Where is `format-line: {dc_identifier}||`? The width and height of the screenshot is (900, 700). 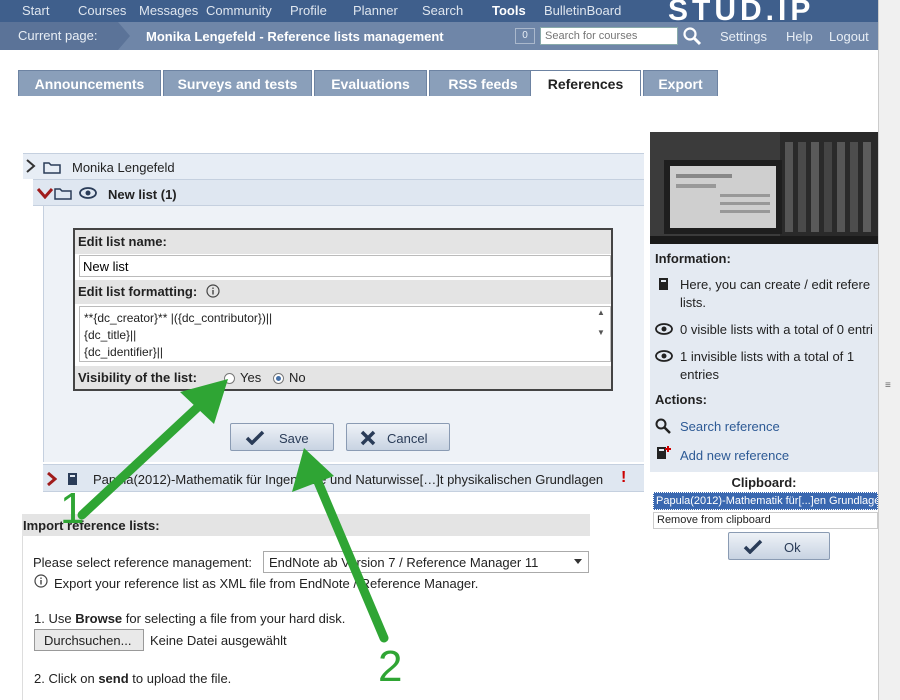
format-line: {dc_identifier}|| is located at coordinates (123, 352).